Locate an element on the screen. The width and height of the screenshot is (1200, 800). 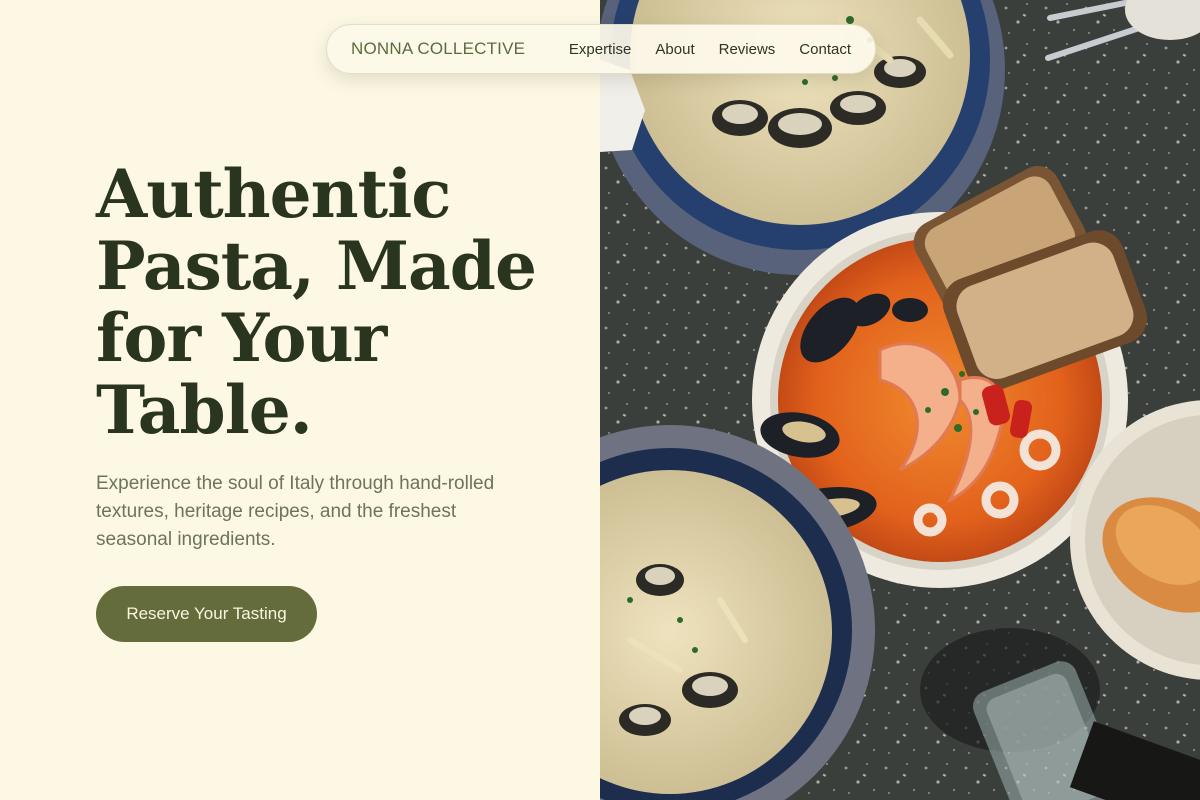
hero-title-line: for Your is located at coordinates (241, 338).